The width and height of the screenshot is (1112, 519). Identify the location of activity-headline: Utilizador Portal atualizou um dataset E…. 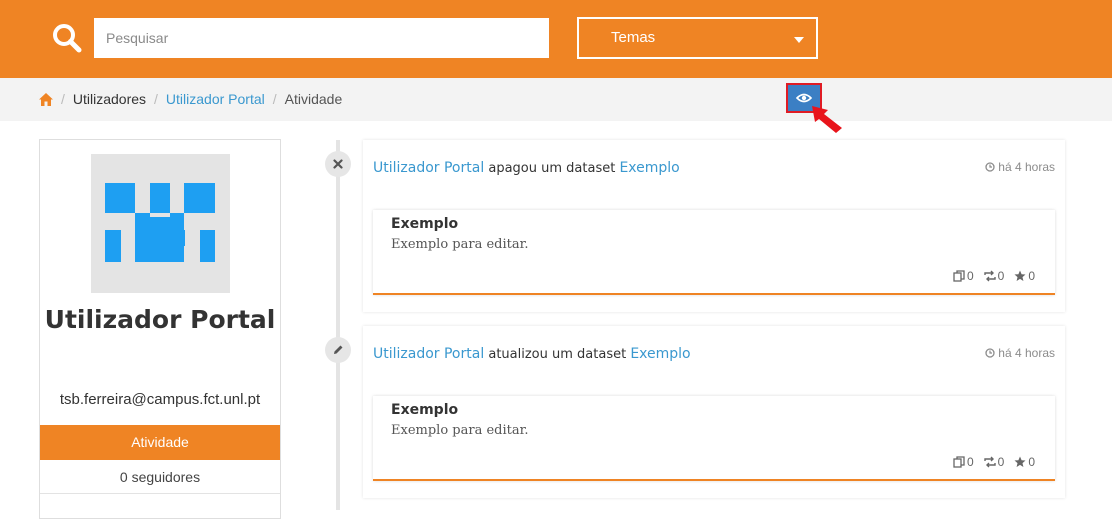
(532, 354).